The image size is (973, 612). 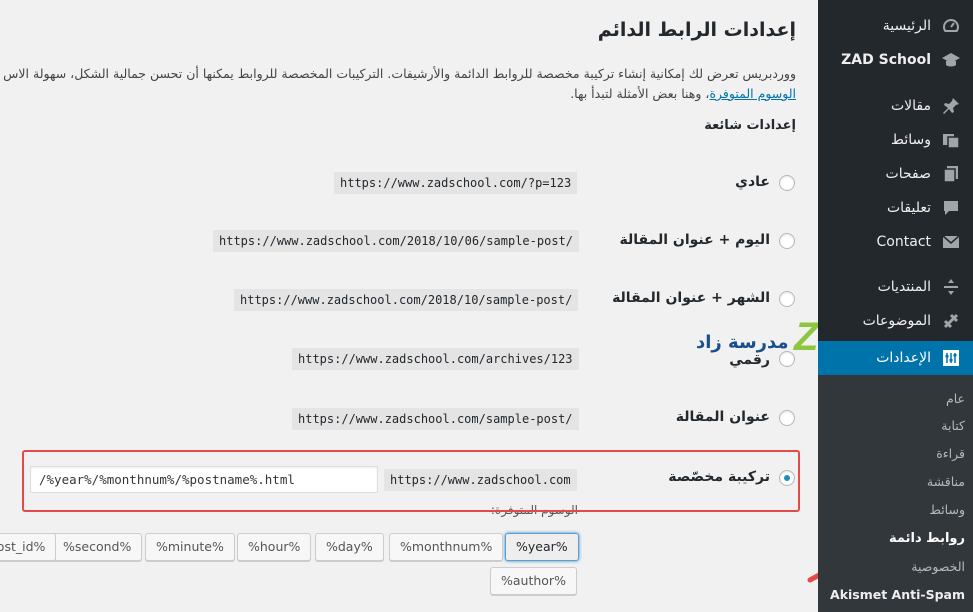 I want to click on available-tags-link: الوسوم المتوفرة, so click(x=752, y=93).